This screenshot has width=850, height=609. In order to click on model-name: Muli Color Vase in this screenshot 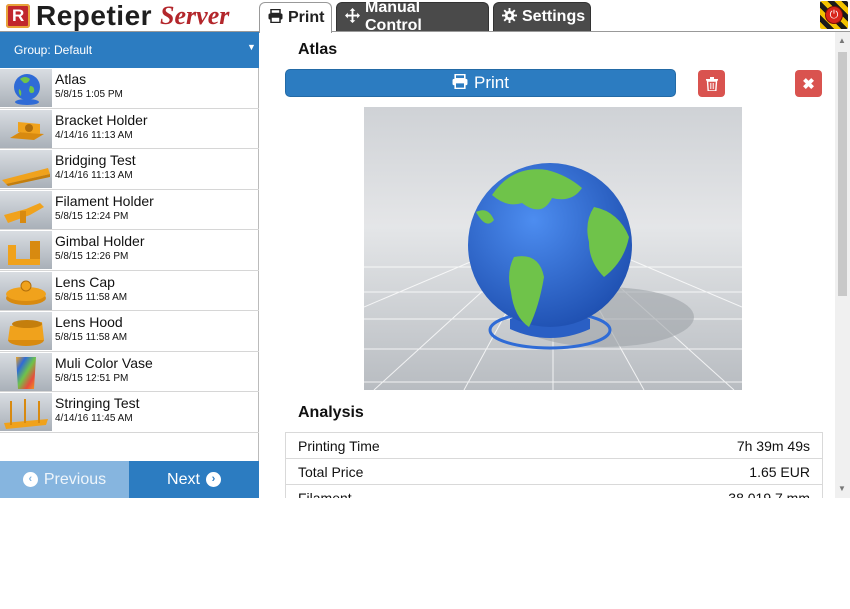, I will do `click(104, 362)`.